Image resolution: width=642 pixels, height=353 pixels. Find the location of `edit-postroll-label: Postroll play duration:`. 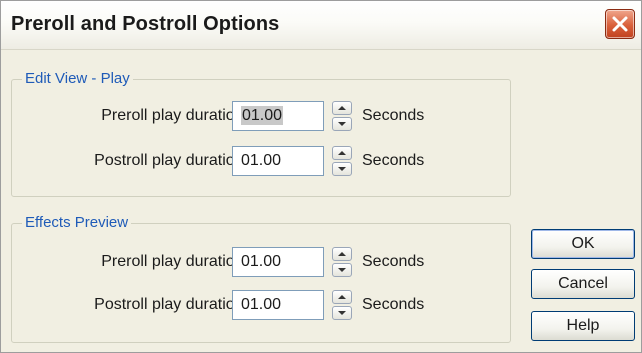

edit-postroll-label: Postroll play duration: is located at coordinates (171, 160).